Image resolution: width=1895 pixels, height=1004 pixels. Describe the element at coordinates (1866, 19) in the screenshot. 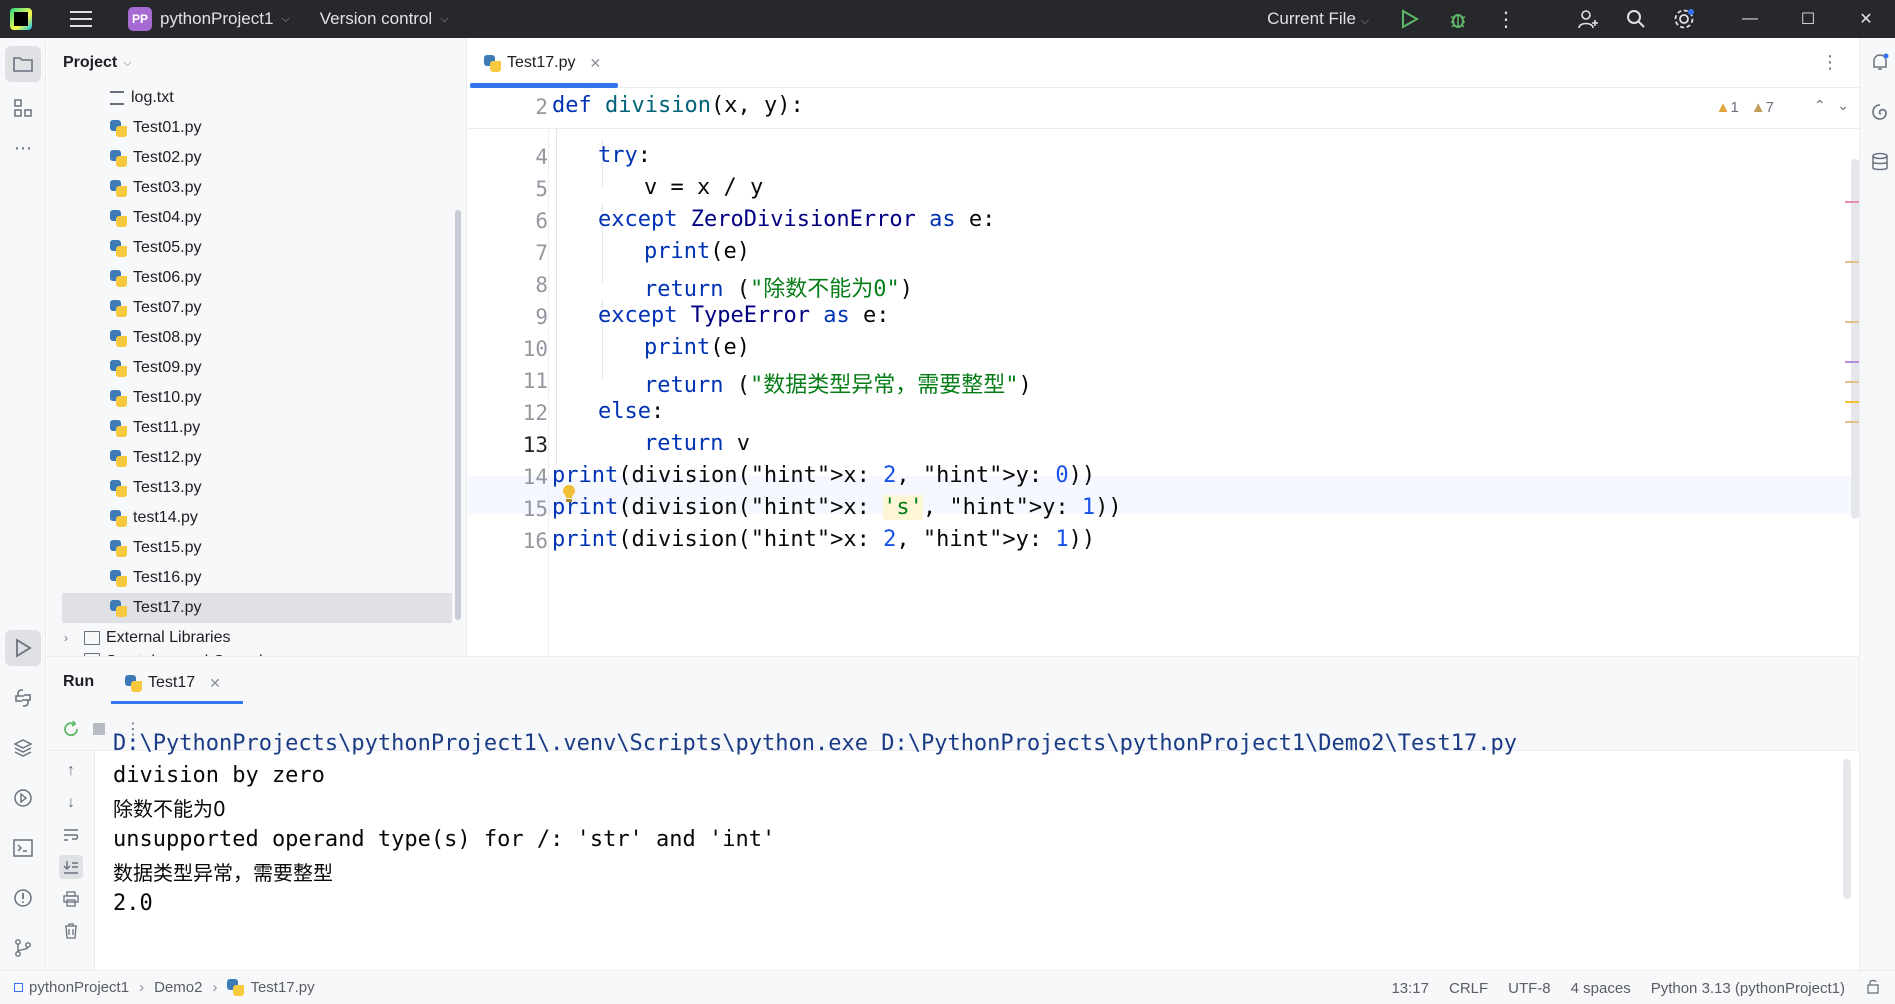

I see `close-window-button: ✕` at that location.